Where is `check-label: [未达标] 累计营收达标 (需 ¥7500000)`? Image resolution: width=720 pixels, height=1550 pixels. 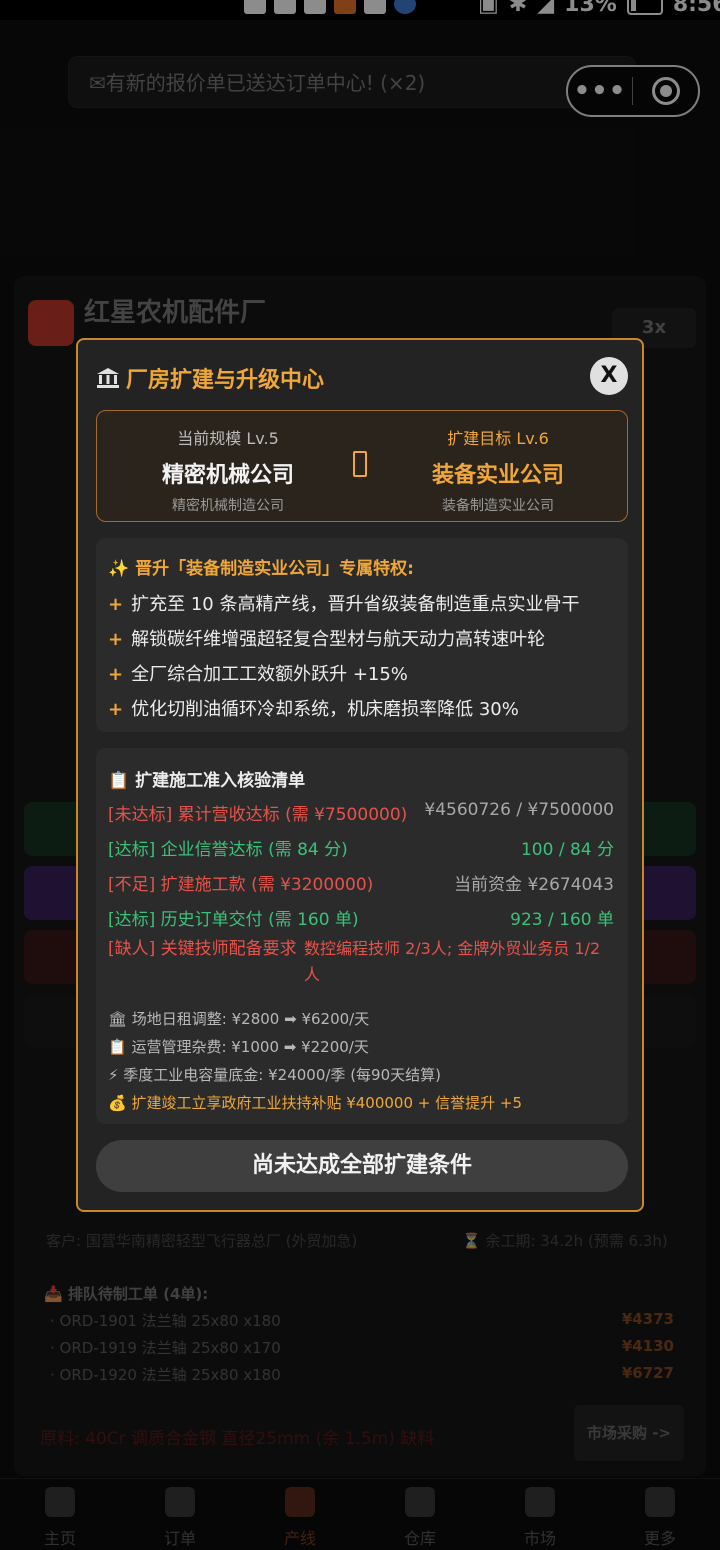 check-label: [未达标] 累计营收达标 (需 ¥7500000) is located at coordinates (258, 815).